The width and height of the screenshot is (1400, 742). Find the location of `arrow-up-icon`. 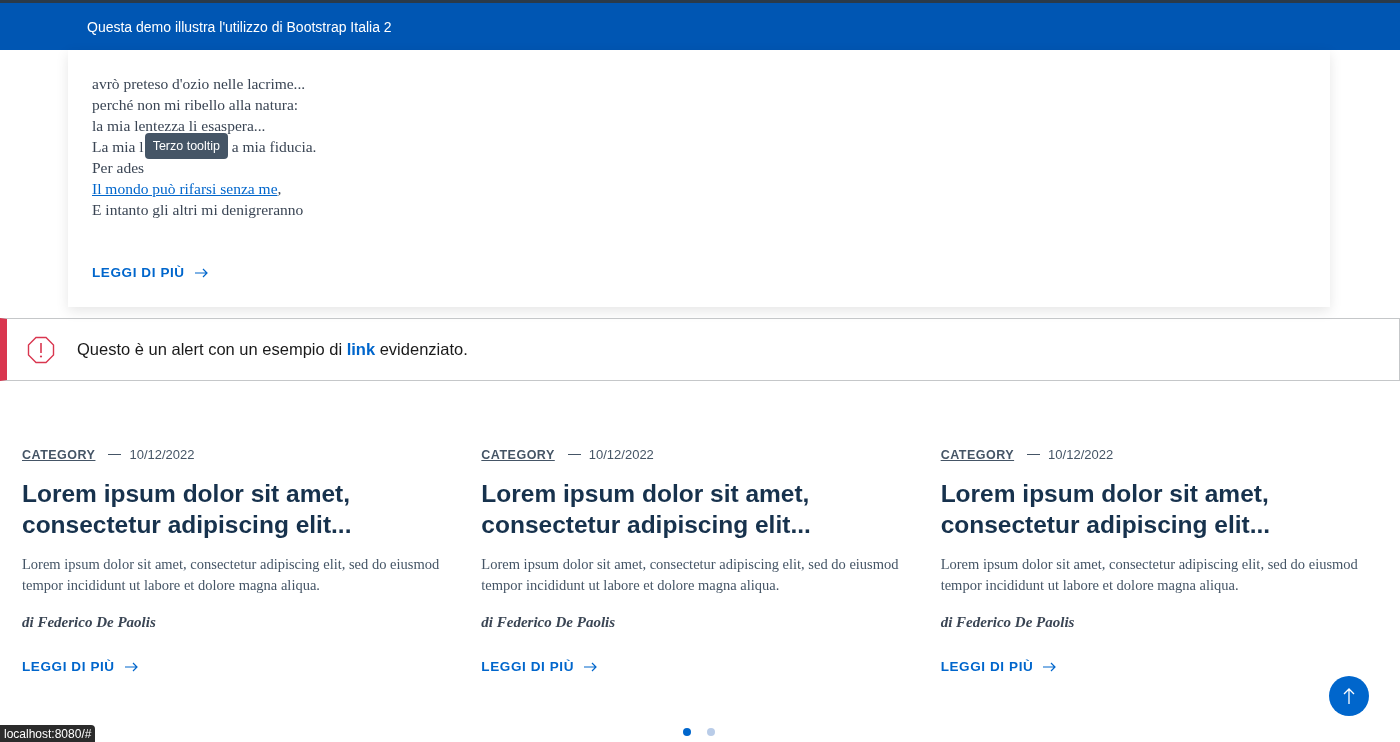

arrow-up-icon is located at coordinates (1349, 696).